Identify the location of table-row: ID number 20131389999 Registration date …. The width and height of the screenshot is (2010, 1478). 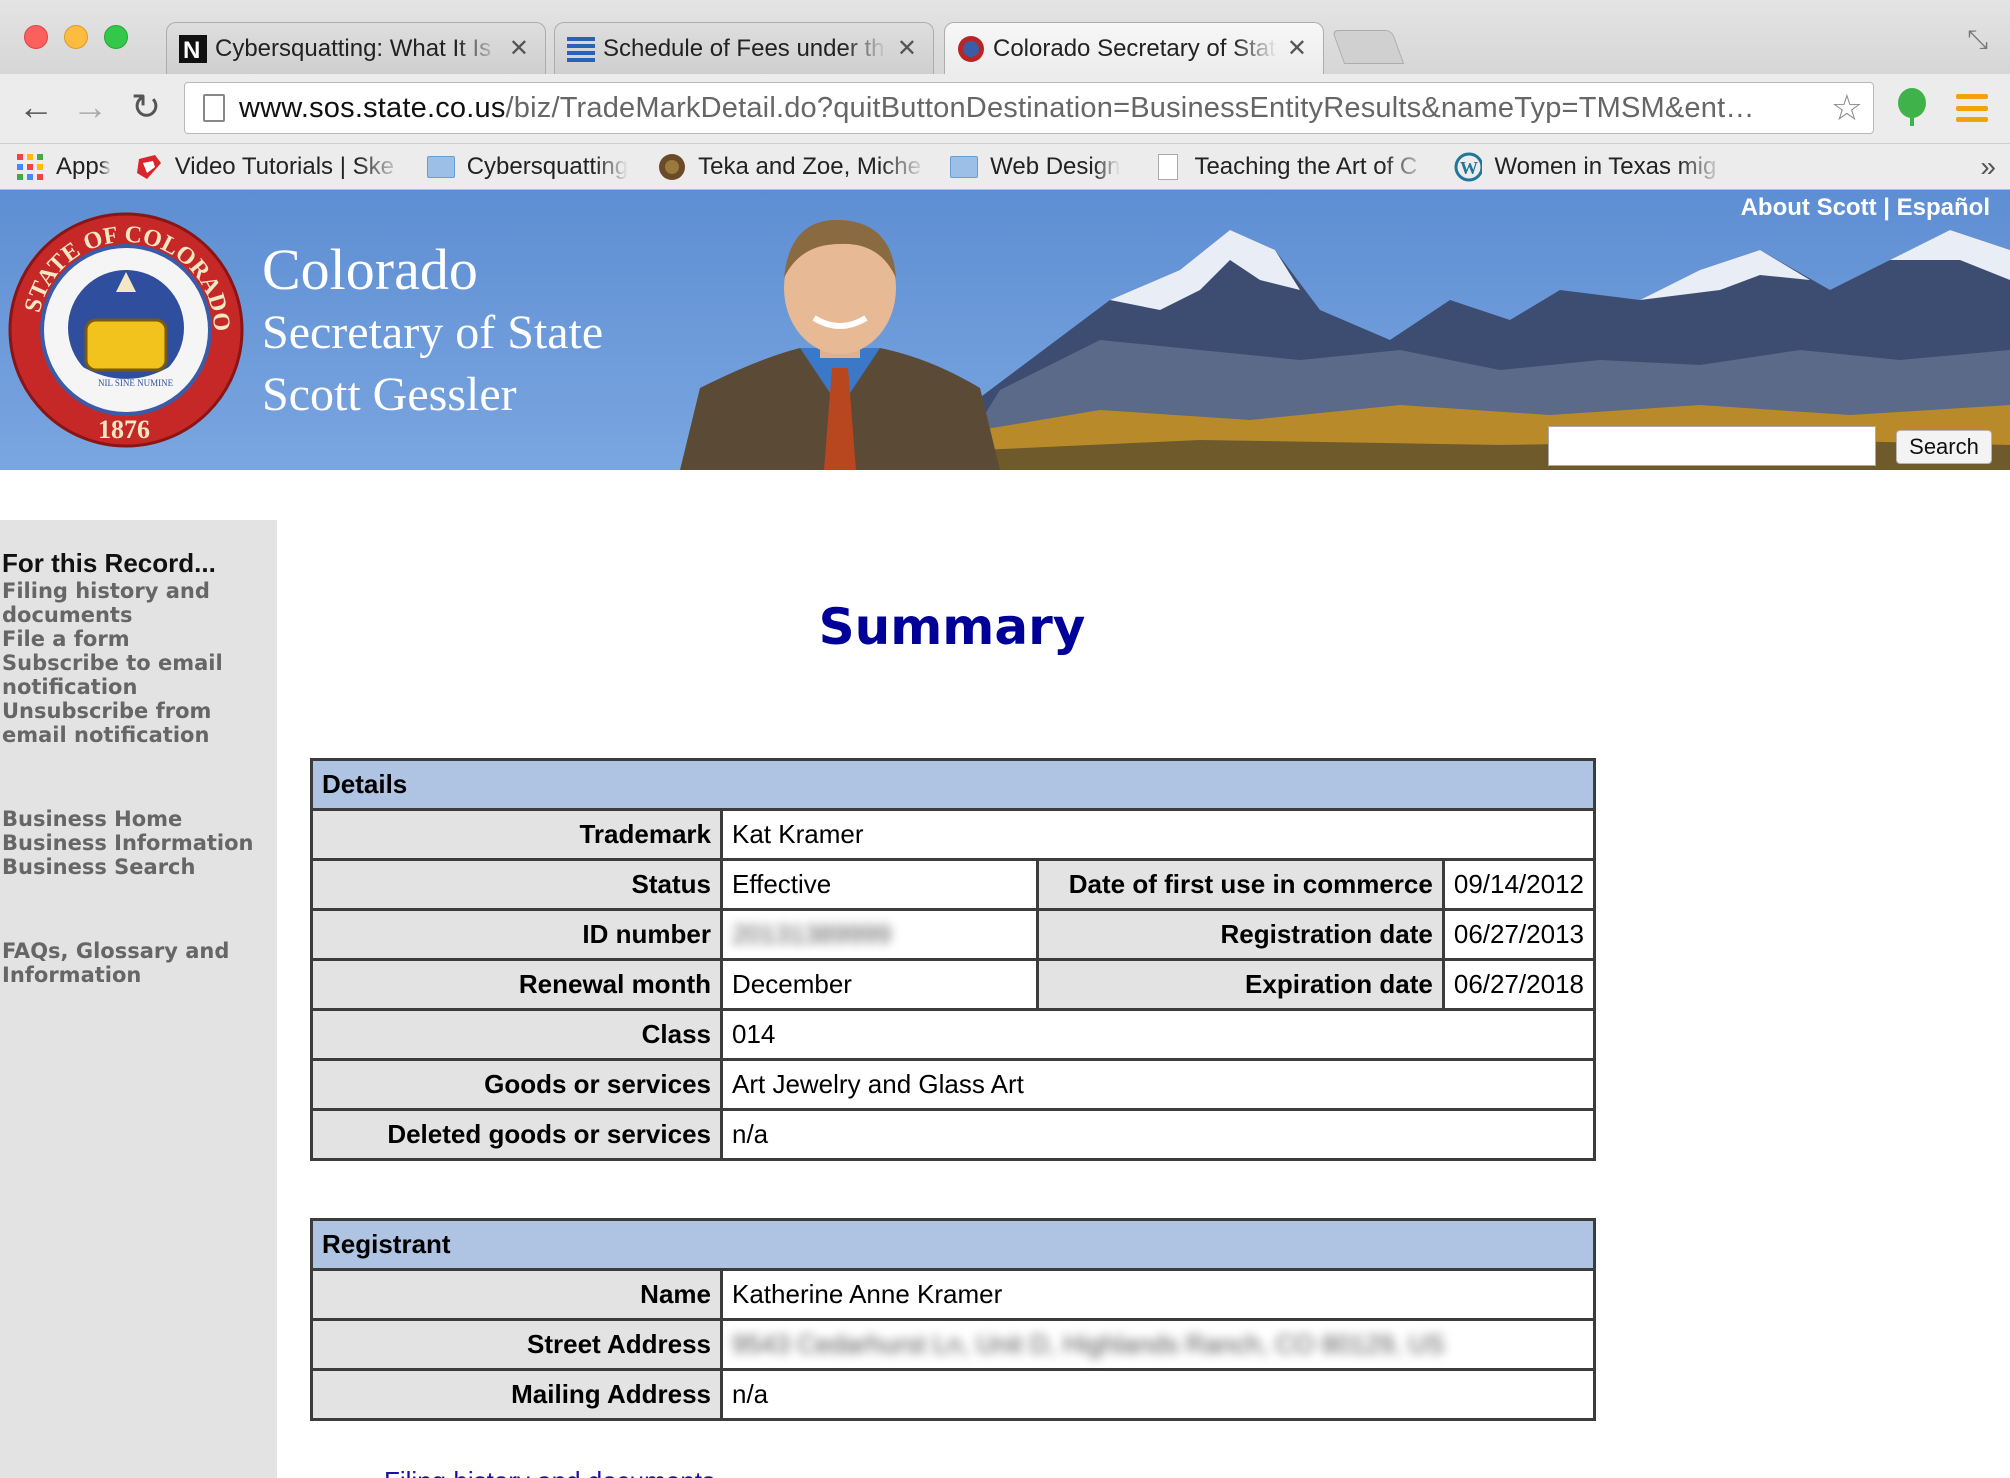
(953, 934).